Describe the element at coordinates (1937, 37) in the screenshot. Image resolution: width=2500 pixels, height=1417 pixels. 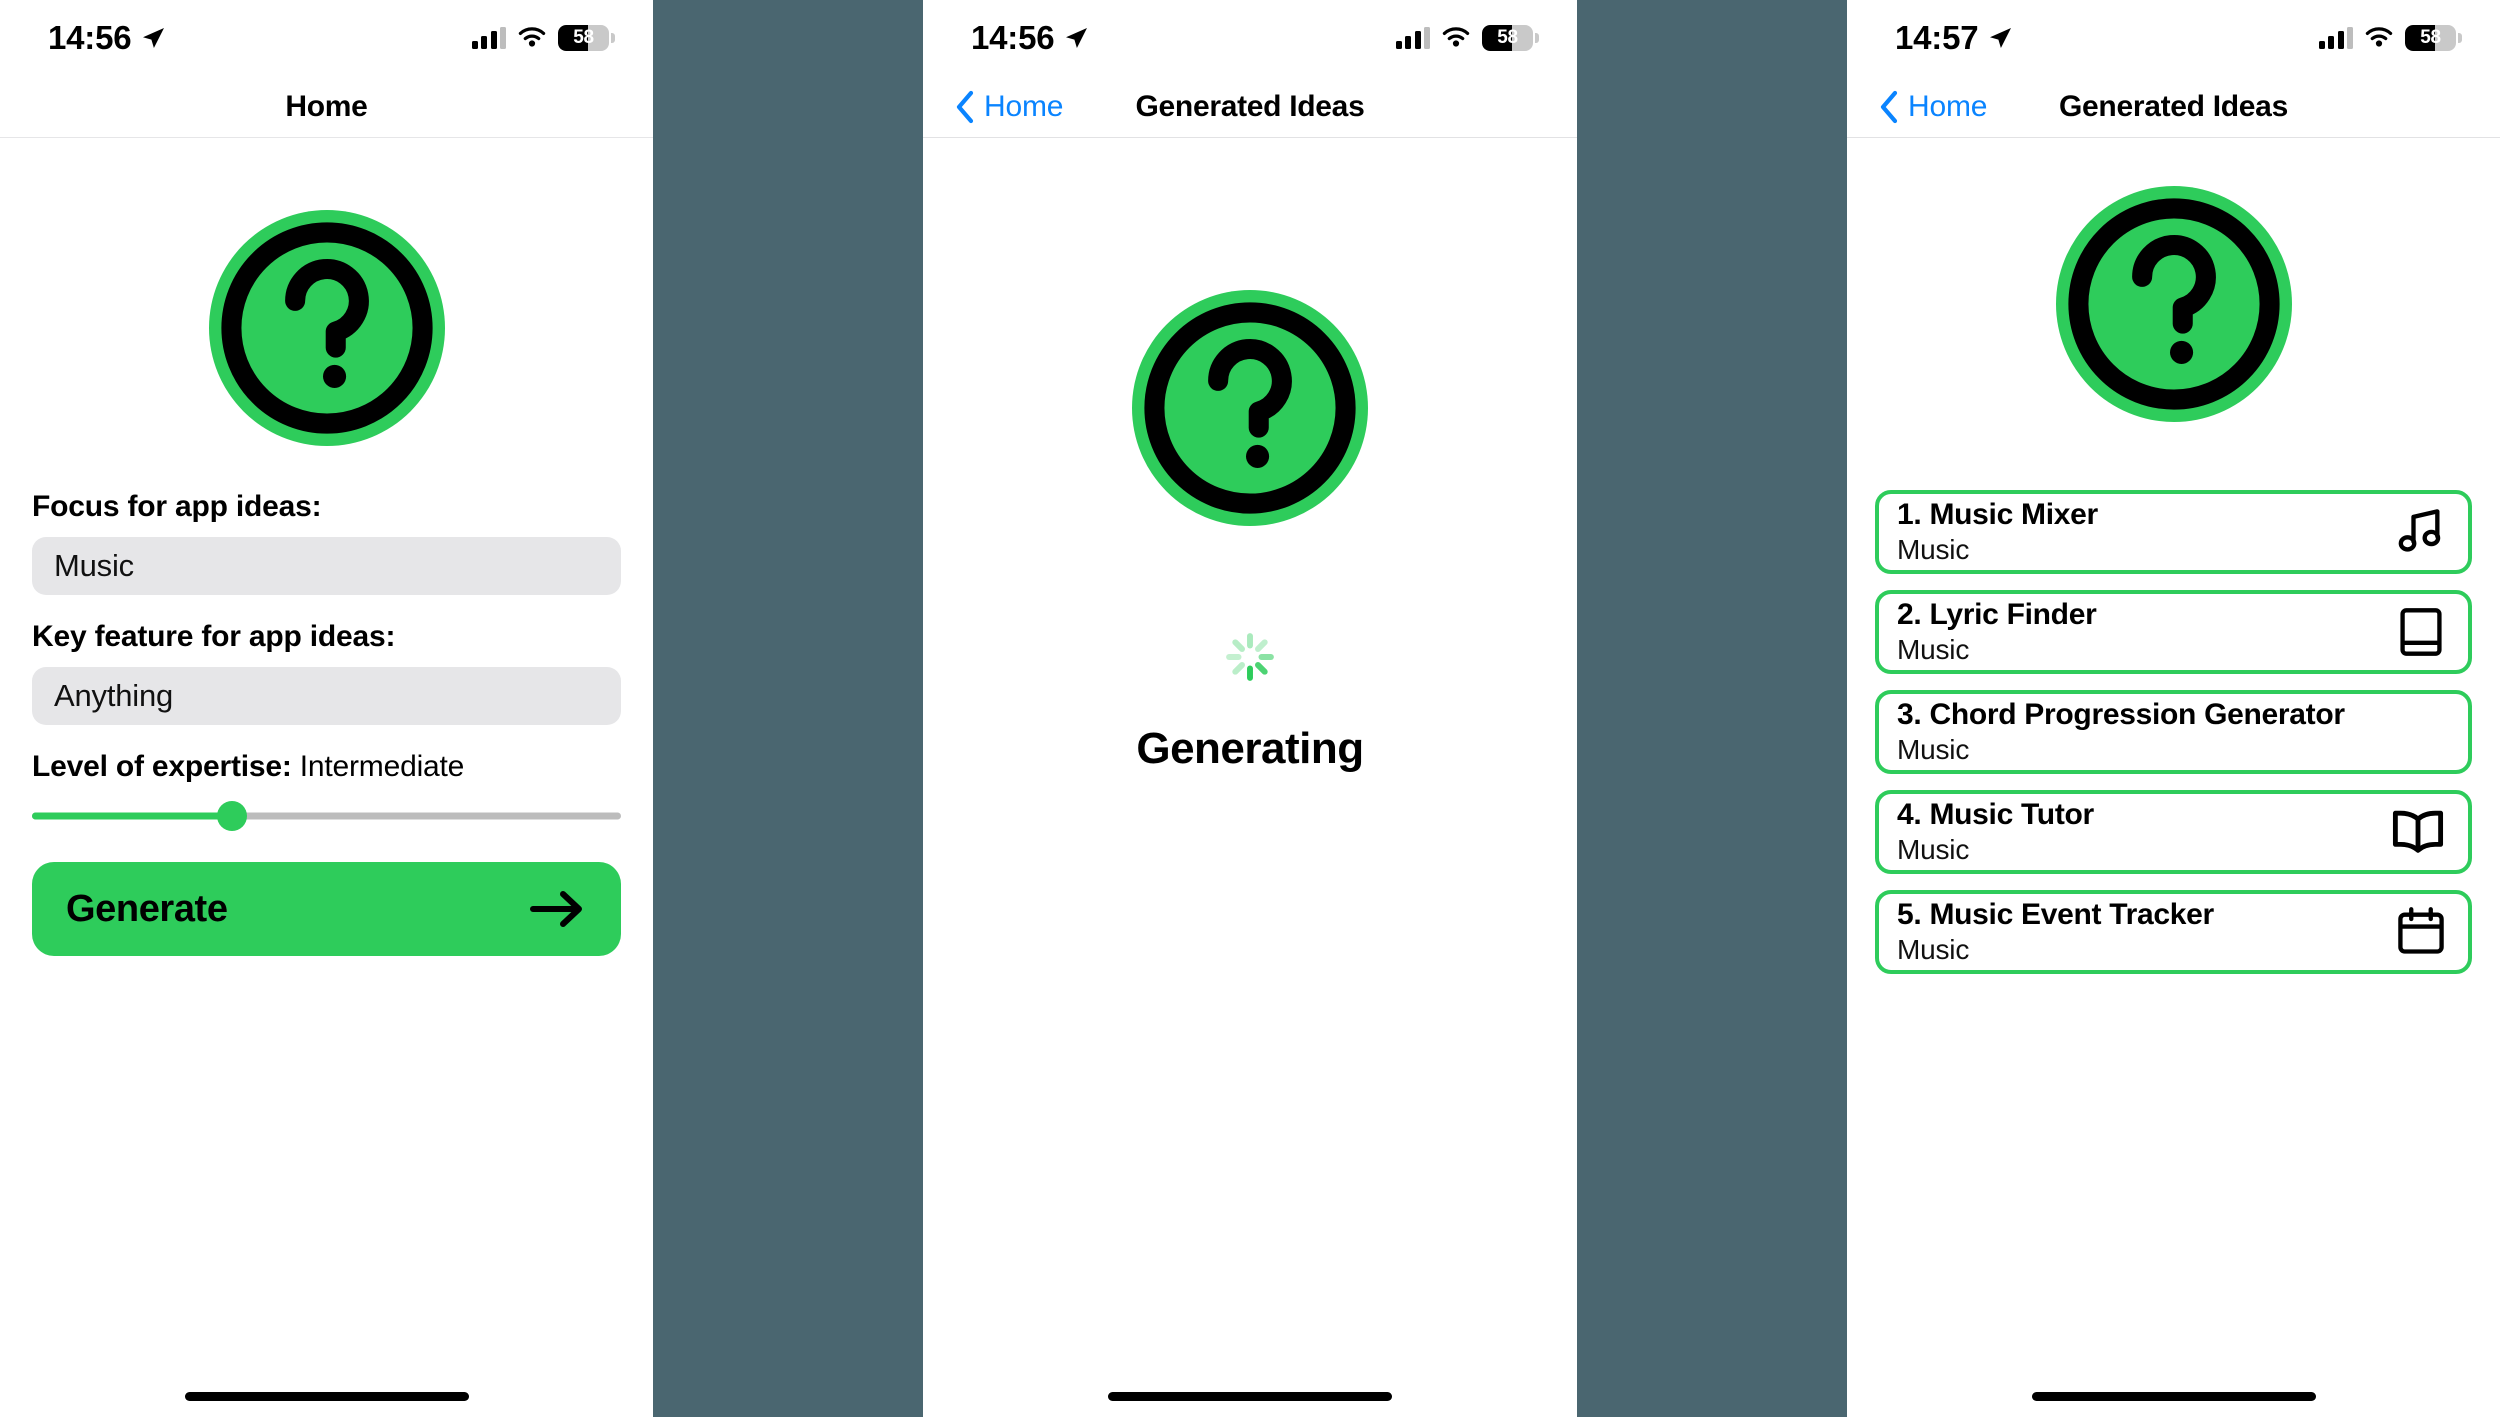
I see `status-time: 14:57` at that location.